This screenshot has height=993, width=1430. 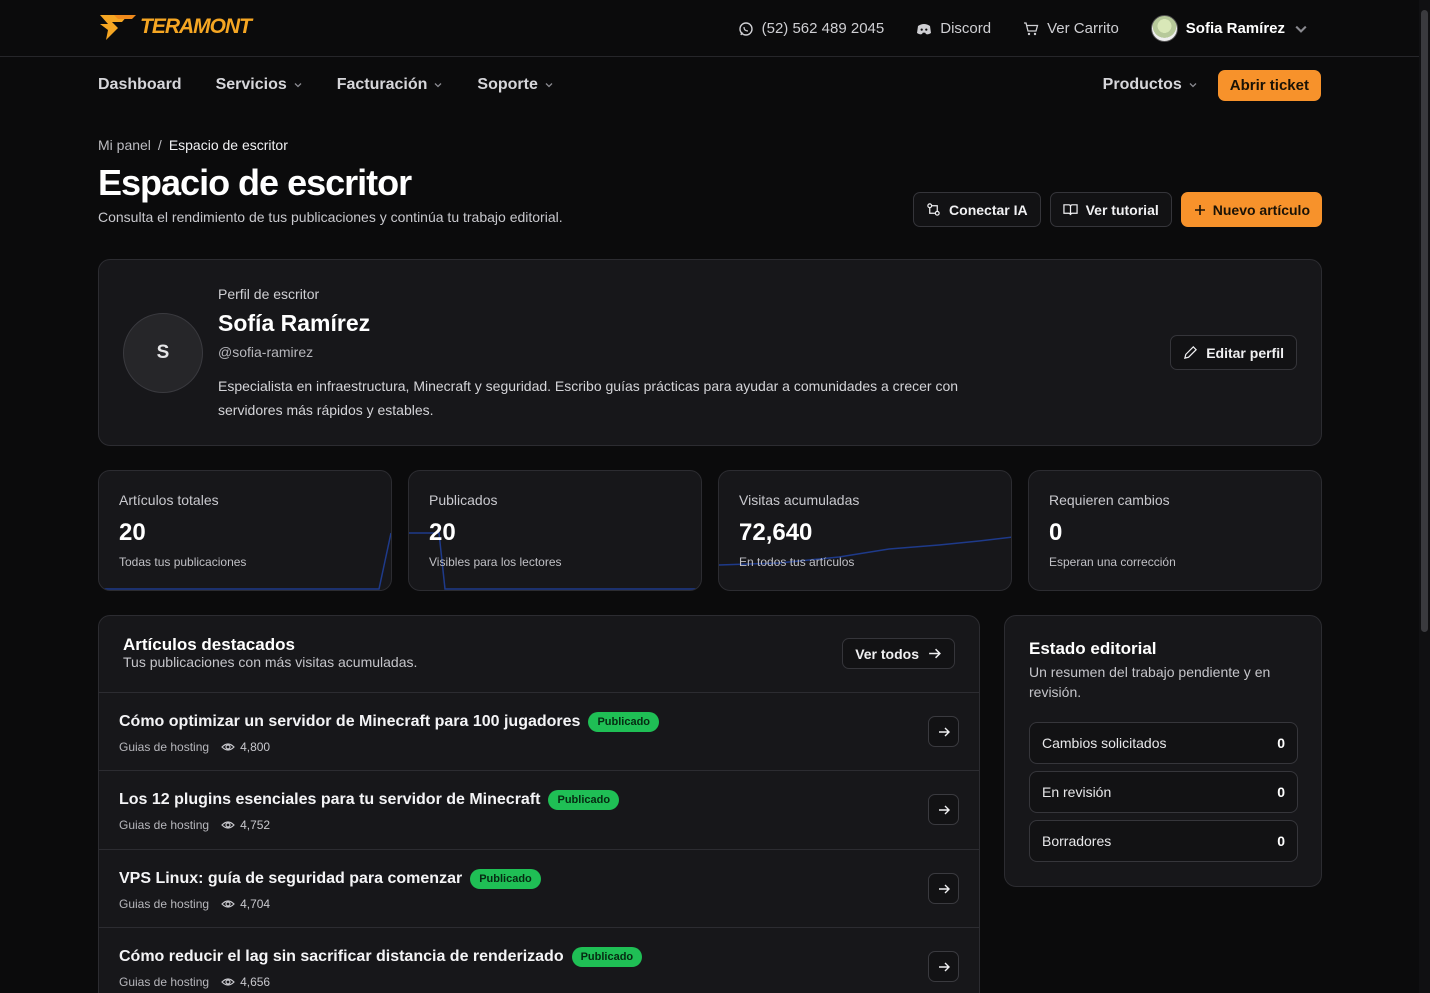 I want to click on open-ticket-button: Abrir ticket, so click(x=1269, y=85).